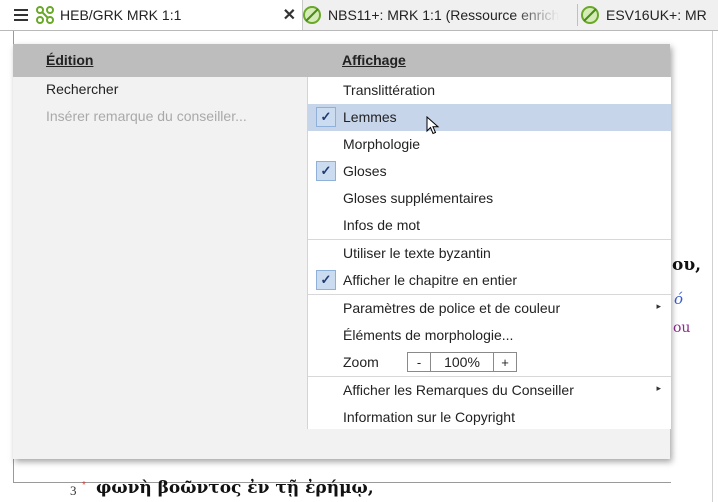 The width and height of the screenshot is (718, 502). Describe the element at coordinates (444, 15) in the screenshot. I see `tab-label: NBS11+: MRK 1:1 (Ressource enrich` at that location.